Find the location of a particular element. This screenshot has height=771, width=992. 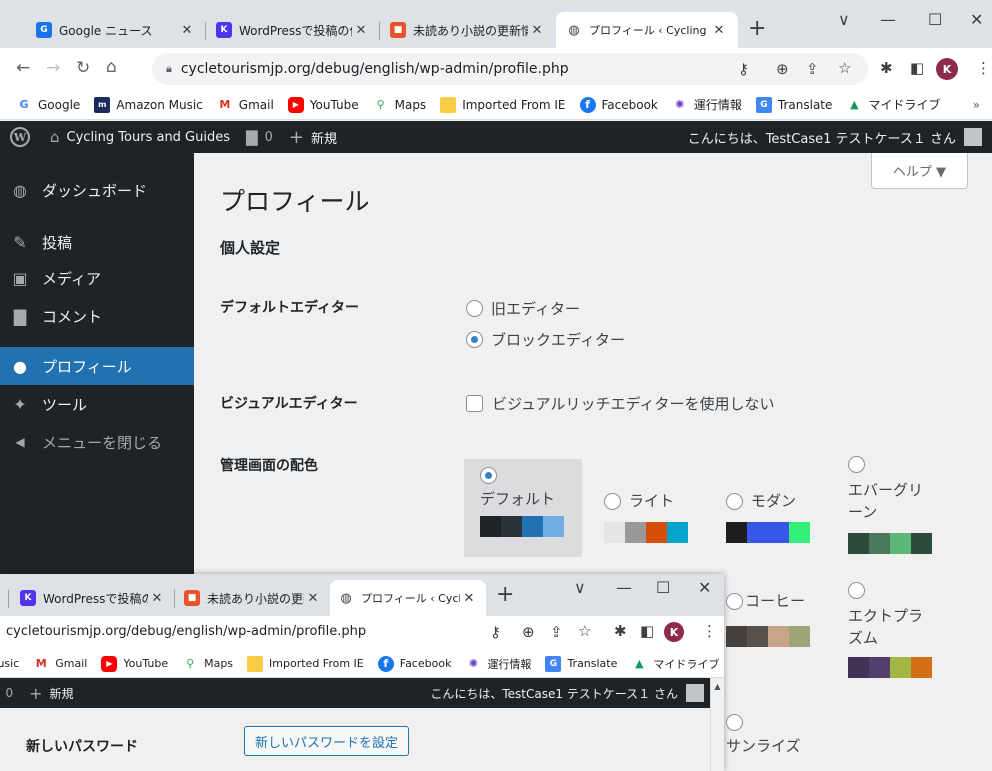

tab-google-news: G Google ニュース ✕ is located at coordinates (116, 30).